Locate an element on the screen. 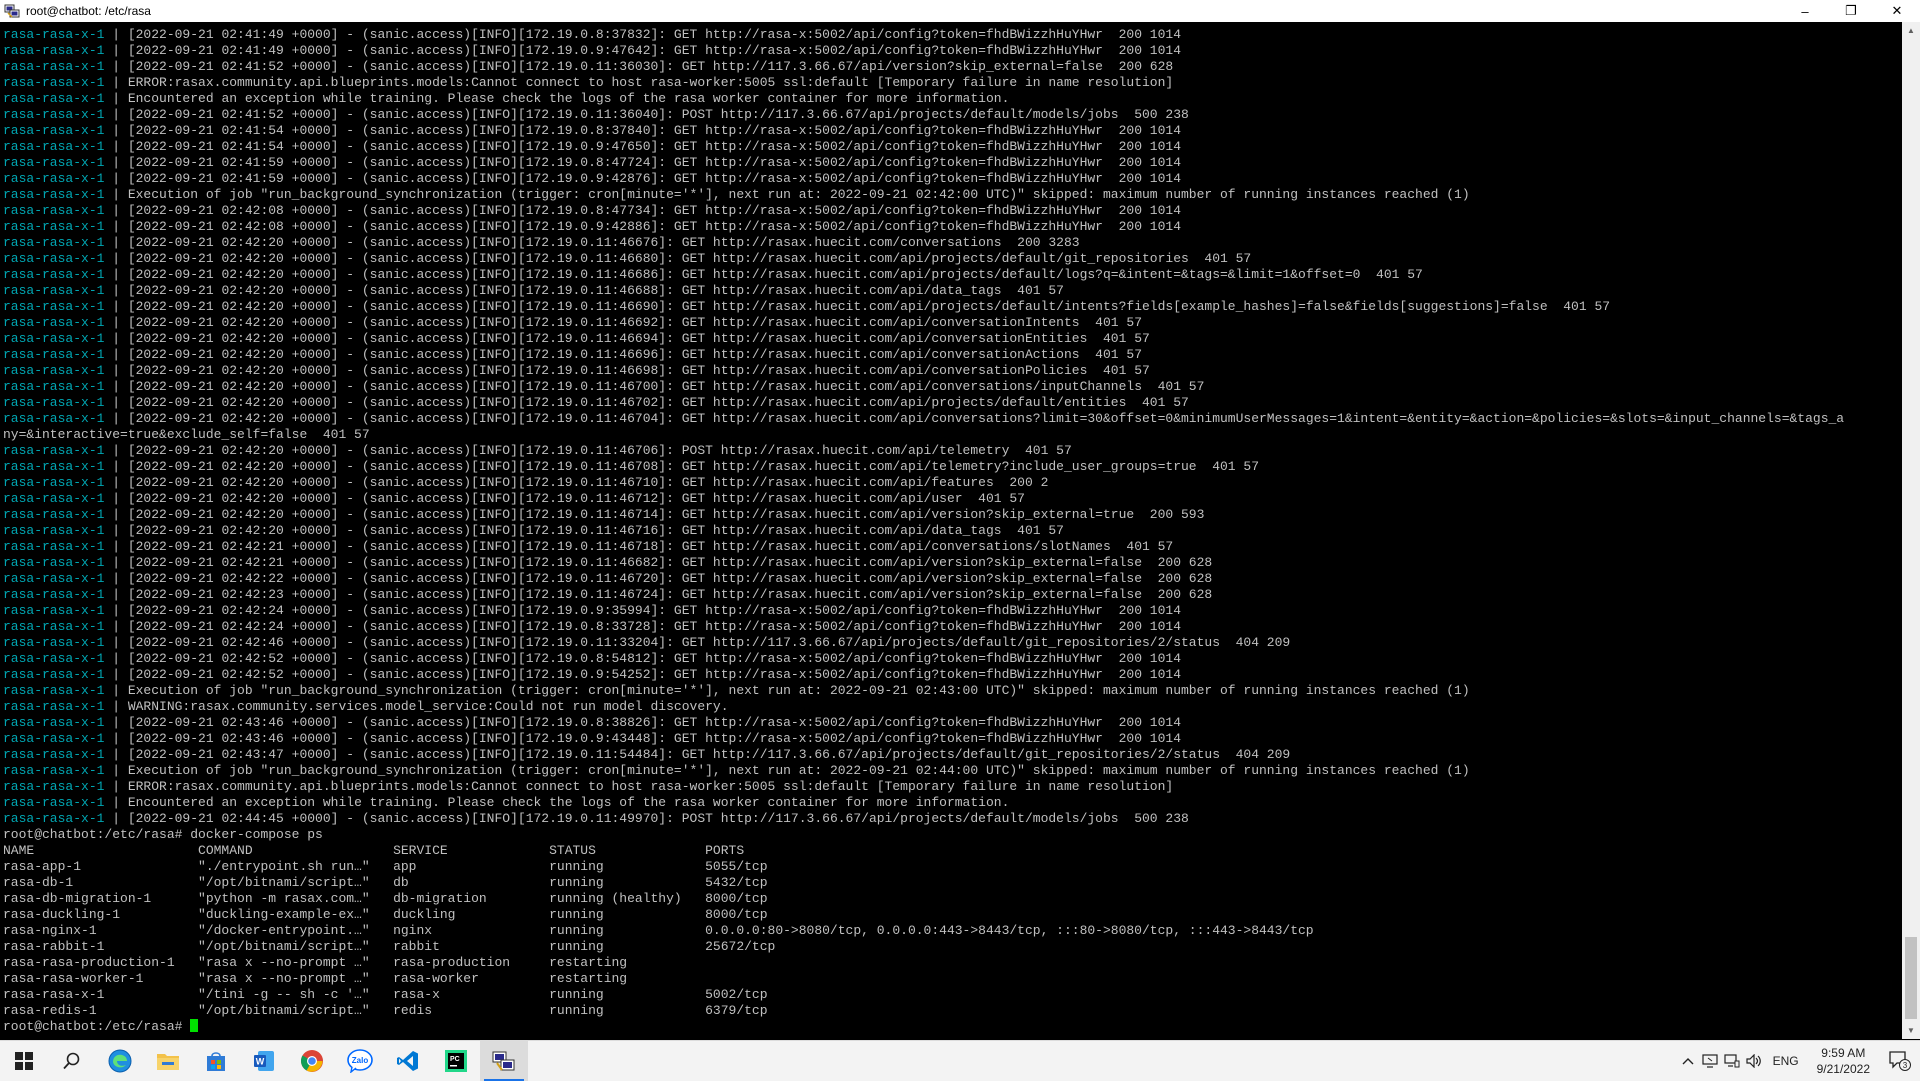 The height and width of the screenshot is (1081, 1920). taskbar-putty is located at coordinates (504, 1061).